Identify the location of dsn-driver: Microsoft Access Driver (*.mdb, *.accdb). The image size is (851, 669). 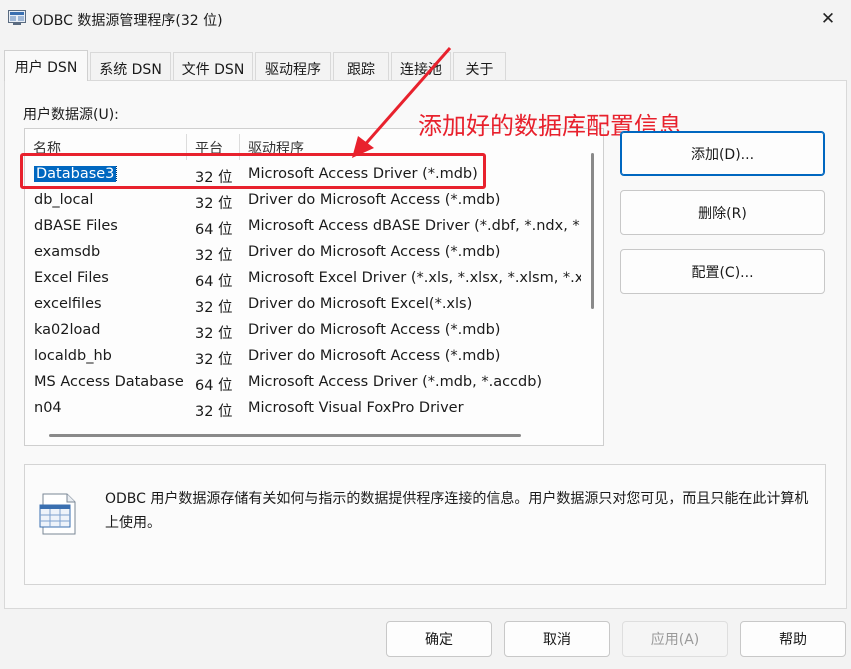
(395, 382).